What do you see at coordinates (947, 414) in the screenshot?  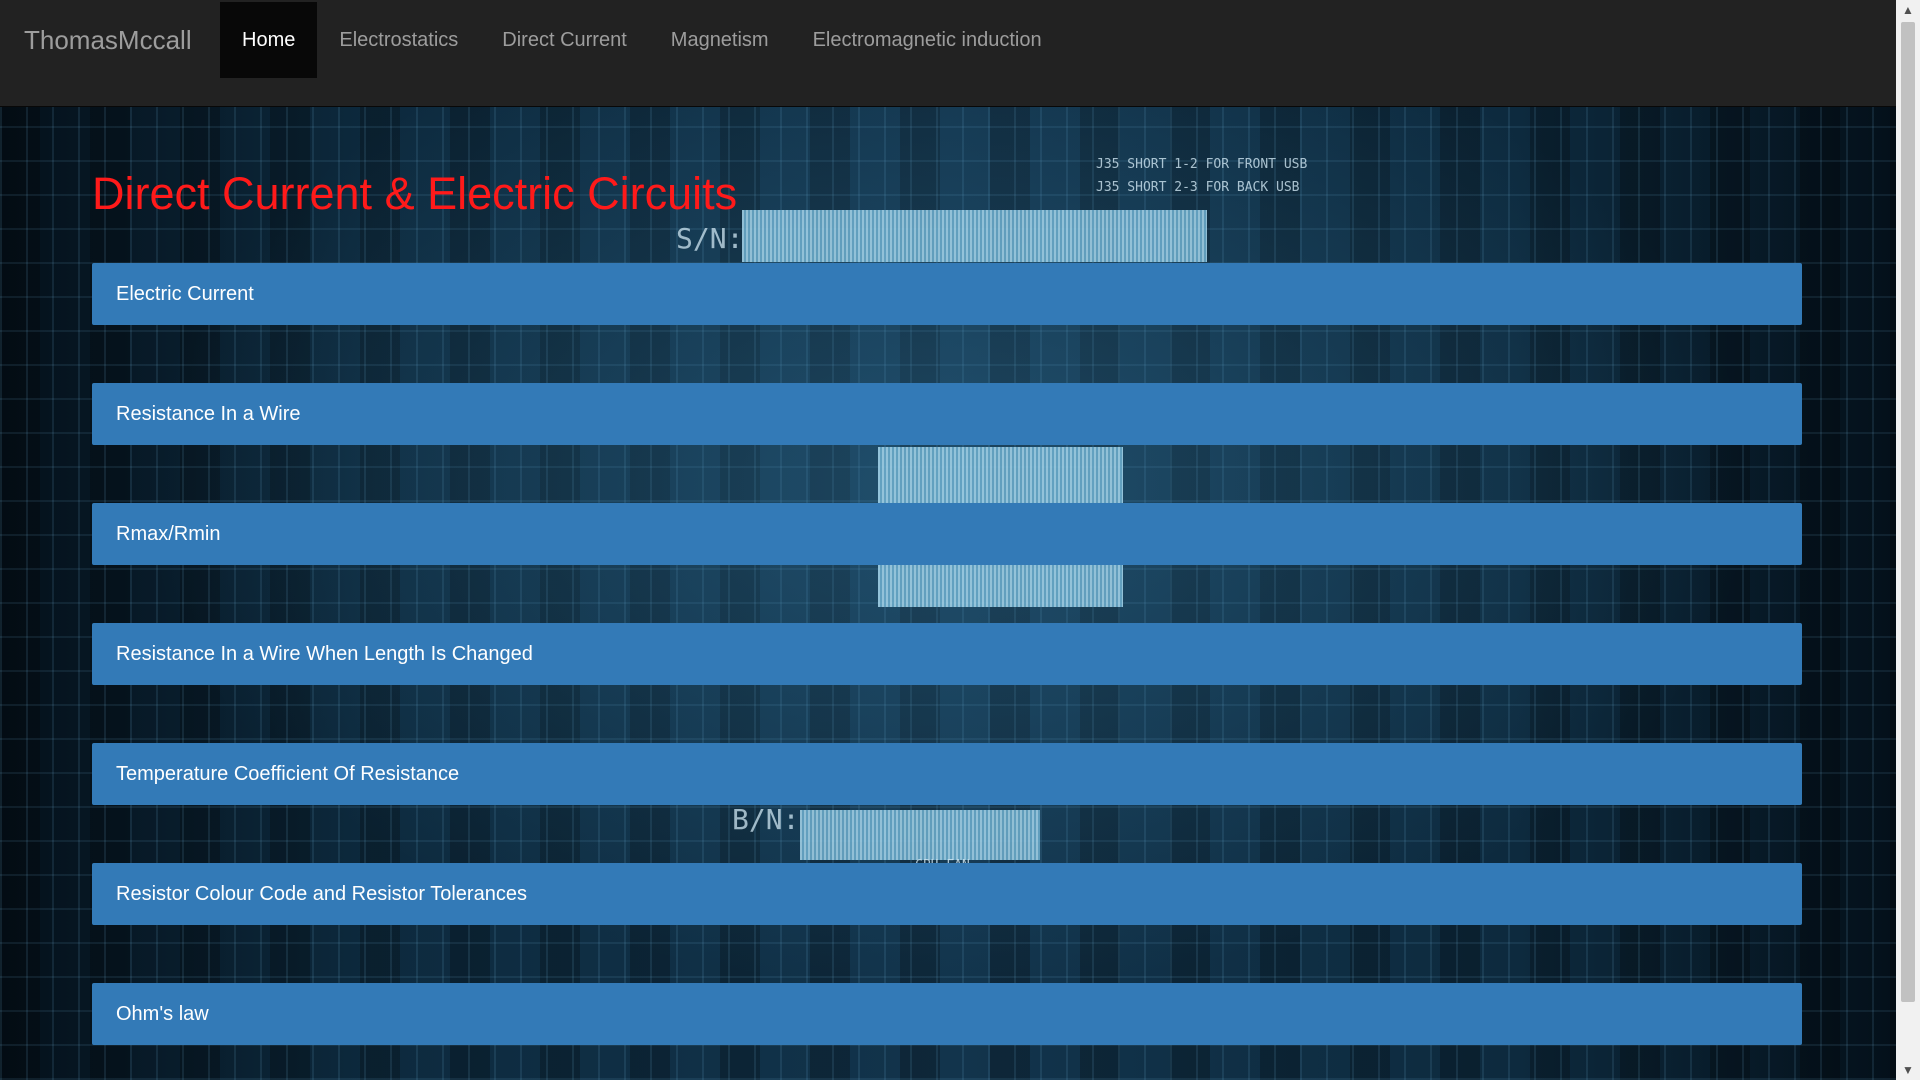 I see `topic-resistance-in-a-wire: Resistance In a Wire` at bounding box center [947, 414].